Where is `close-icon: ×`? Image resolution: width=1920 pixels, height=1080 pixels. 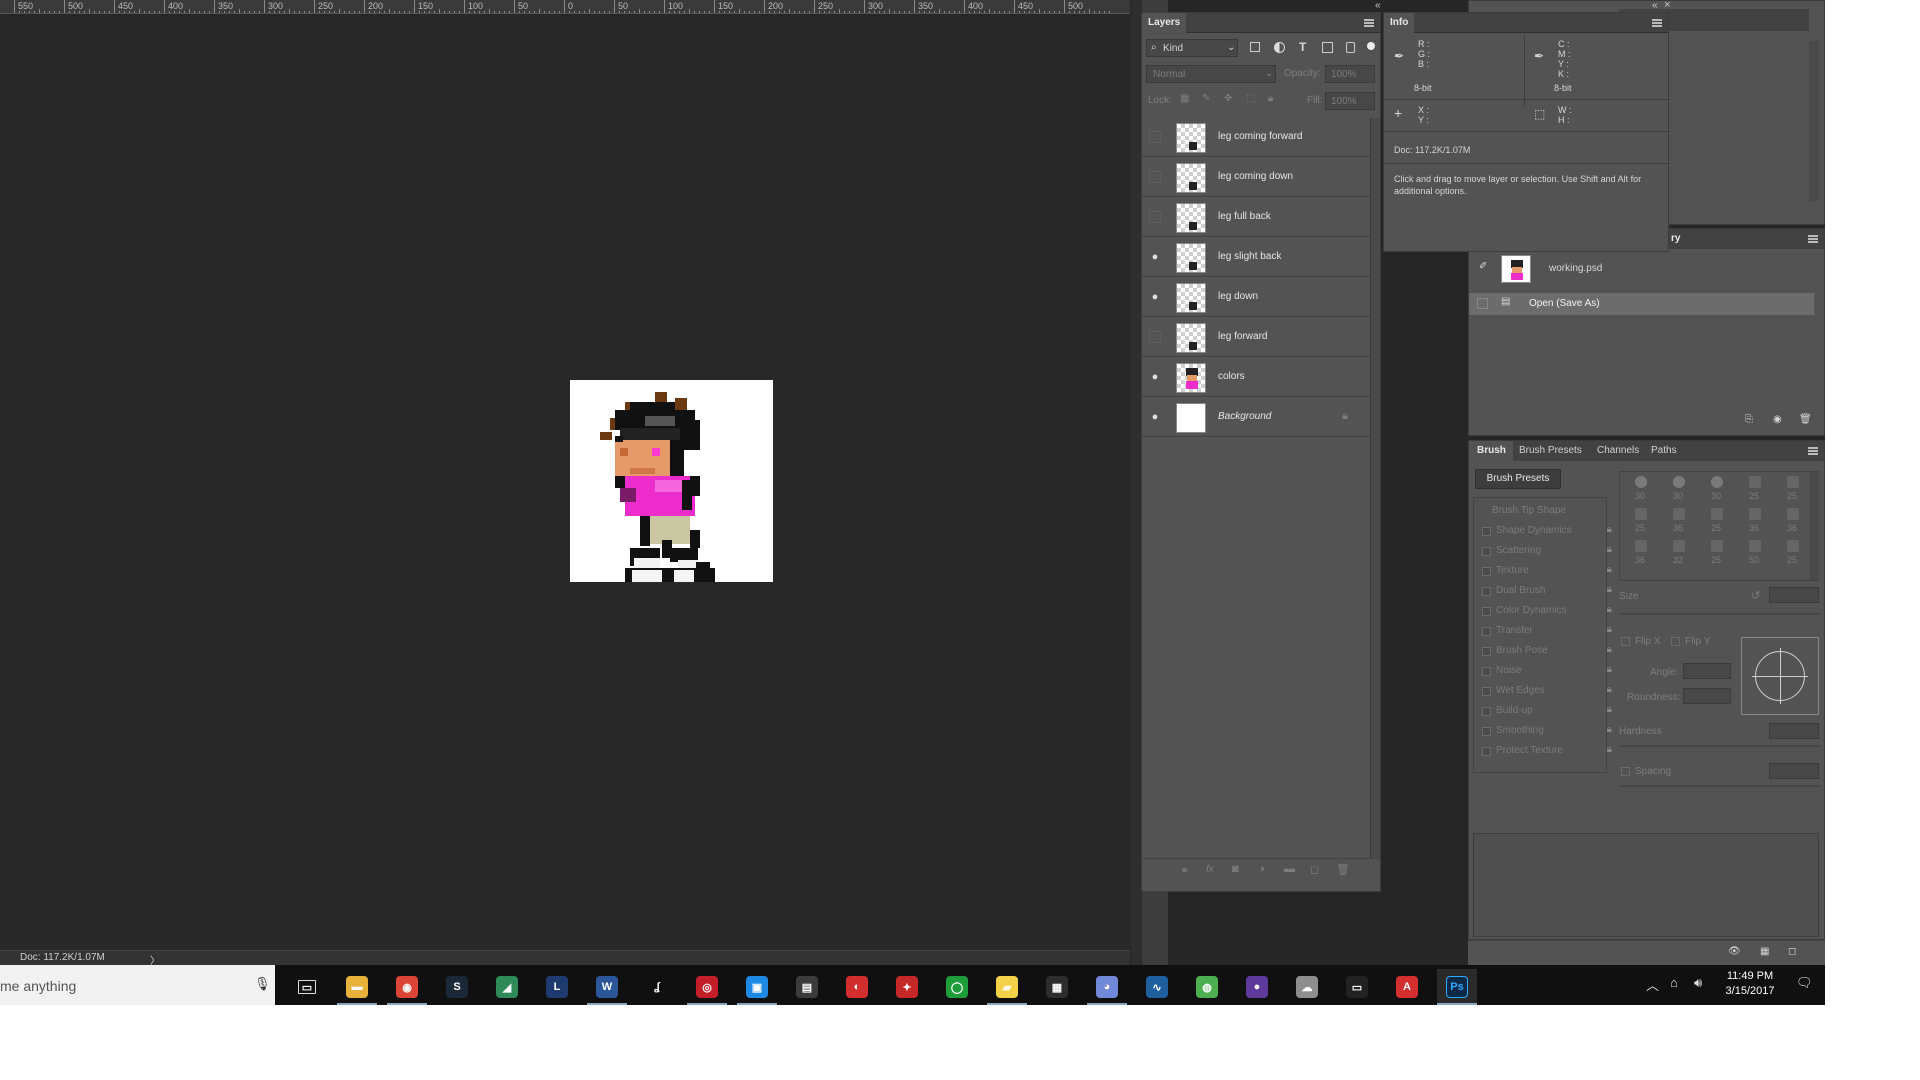
close-icon: × is located at coordinates (1667, 5).